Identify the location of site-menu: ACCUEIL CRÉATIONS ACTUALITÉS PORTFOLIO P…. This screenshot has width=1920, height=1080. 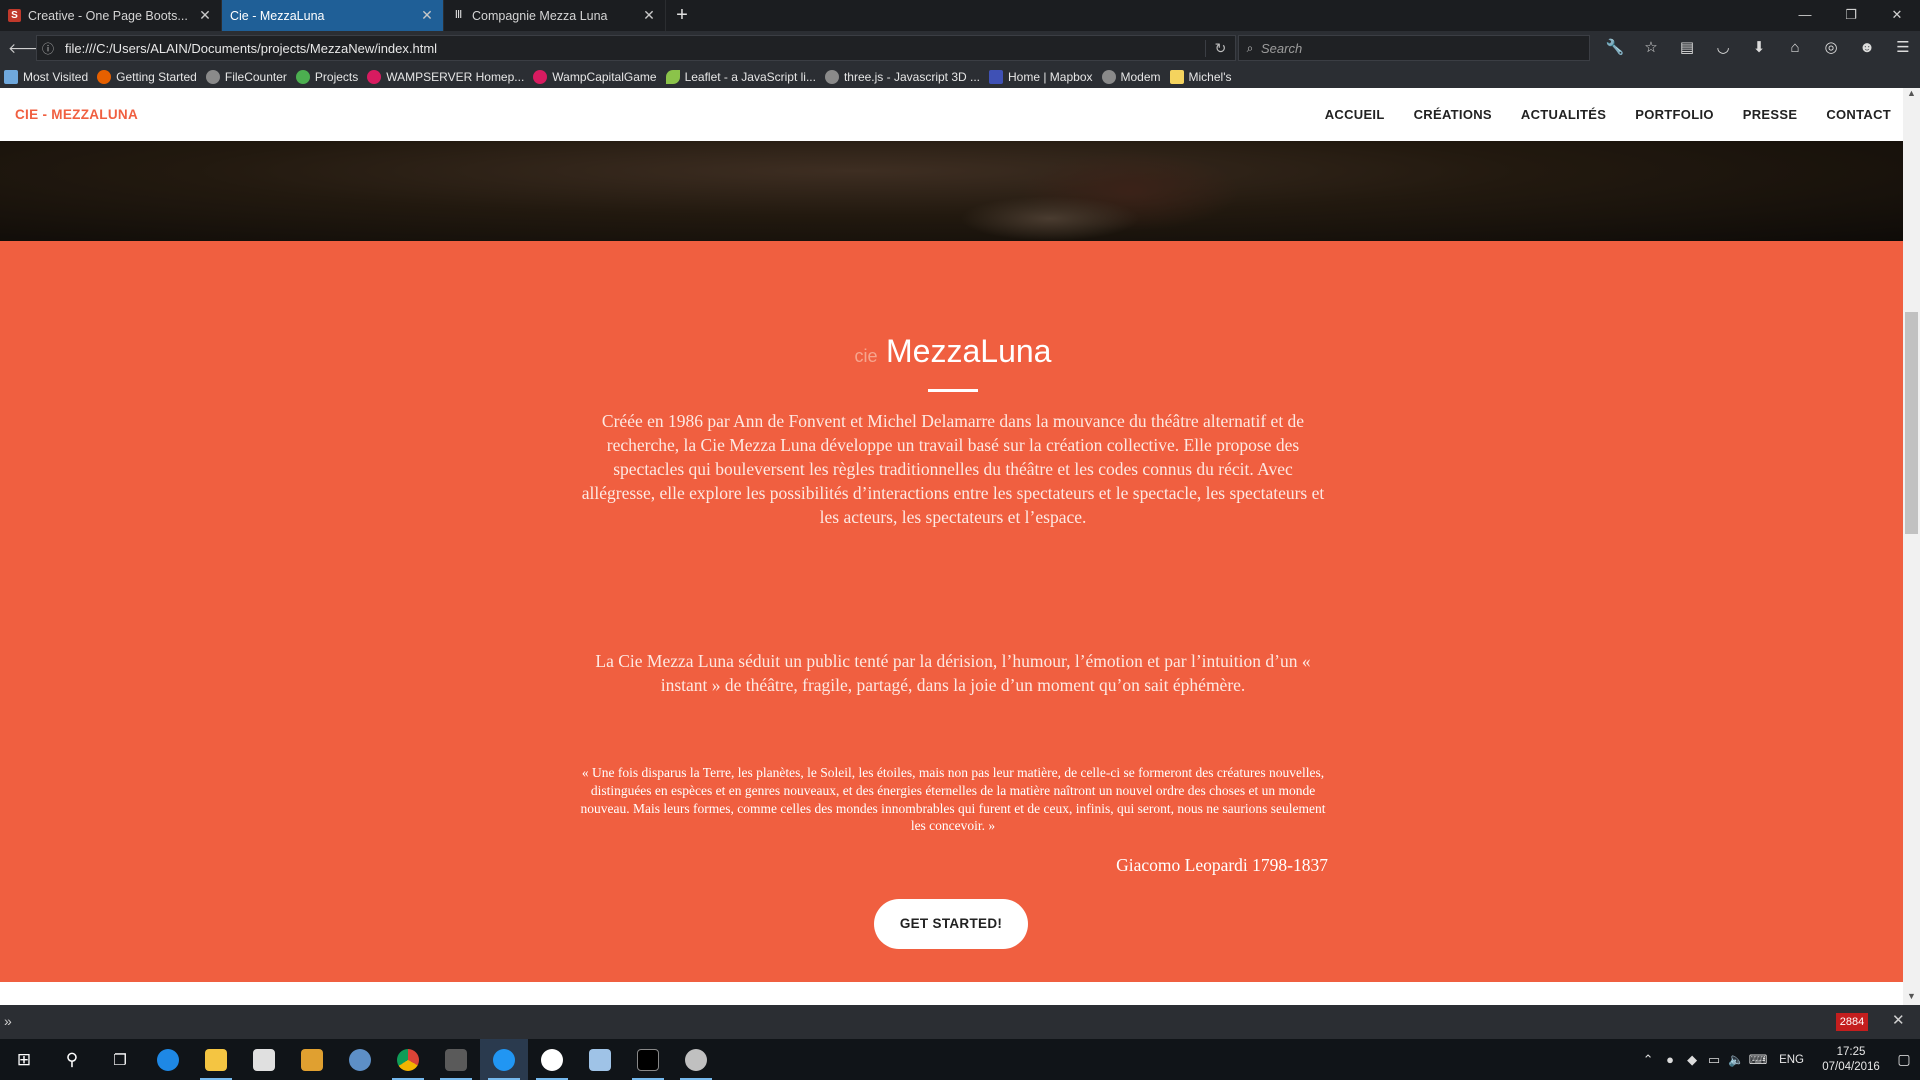
(1593, 114).